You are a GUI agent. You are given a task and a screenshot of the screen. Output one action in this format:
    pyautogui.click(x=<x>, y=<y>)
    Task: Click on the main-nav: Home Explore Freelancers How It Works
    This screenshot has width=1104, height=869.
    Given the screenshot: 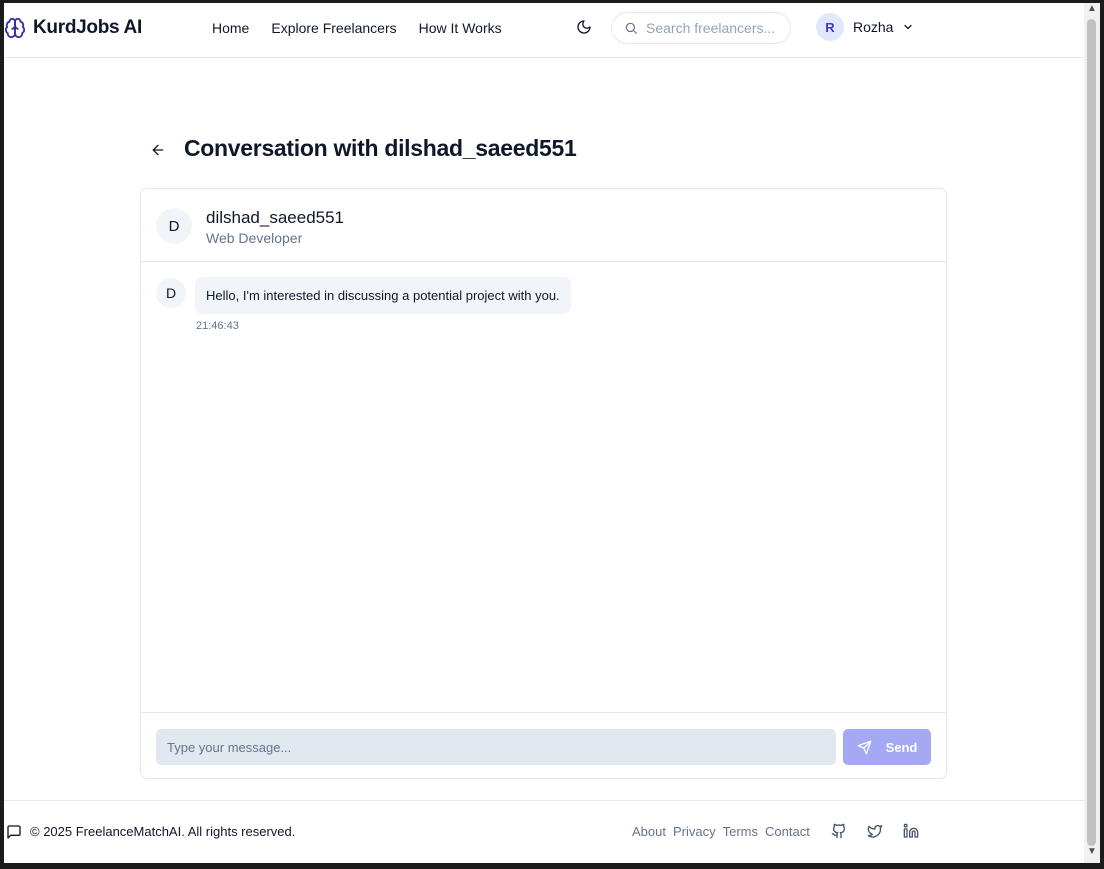 What is the action you would take?
    pyautogui.click(x=368, y=28)
    